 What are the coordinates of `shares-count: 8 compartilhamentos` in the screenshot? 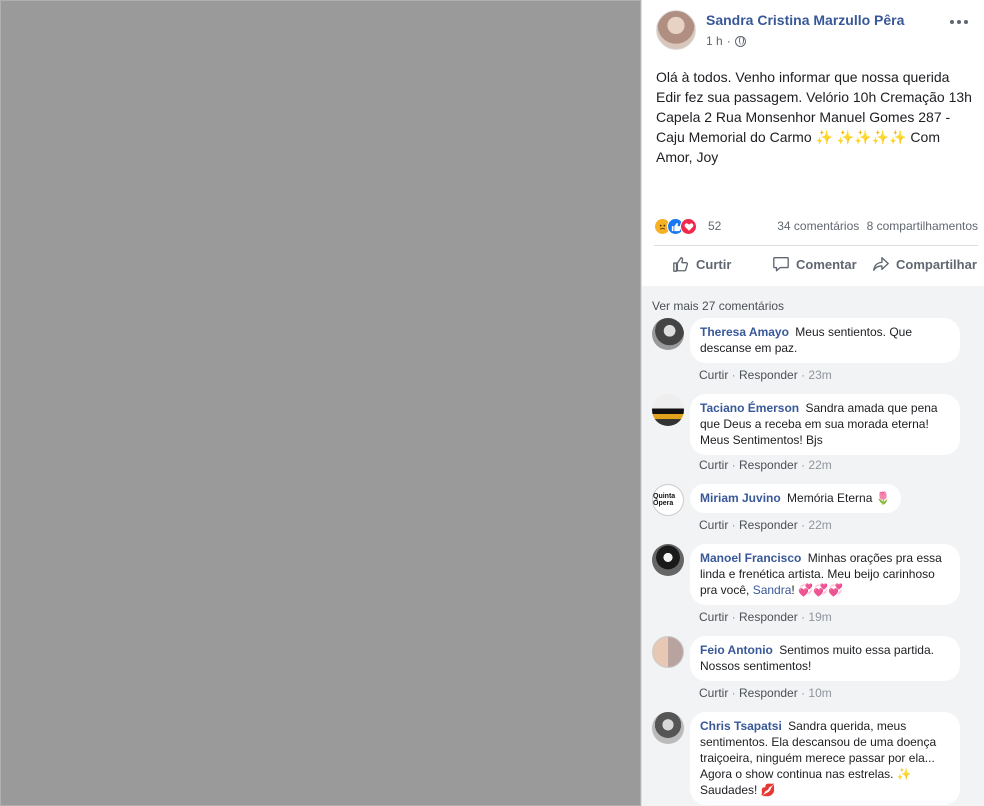 It's located at (922, 226).